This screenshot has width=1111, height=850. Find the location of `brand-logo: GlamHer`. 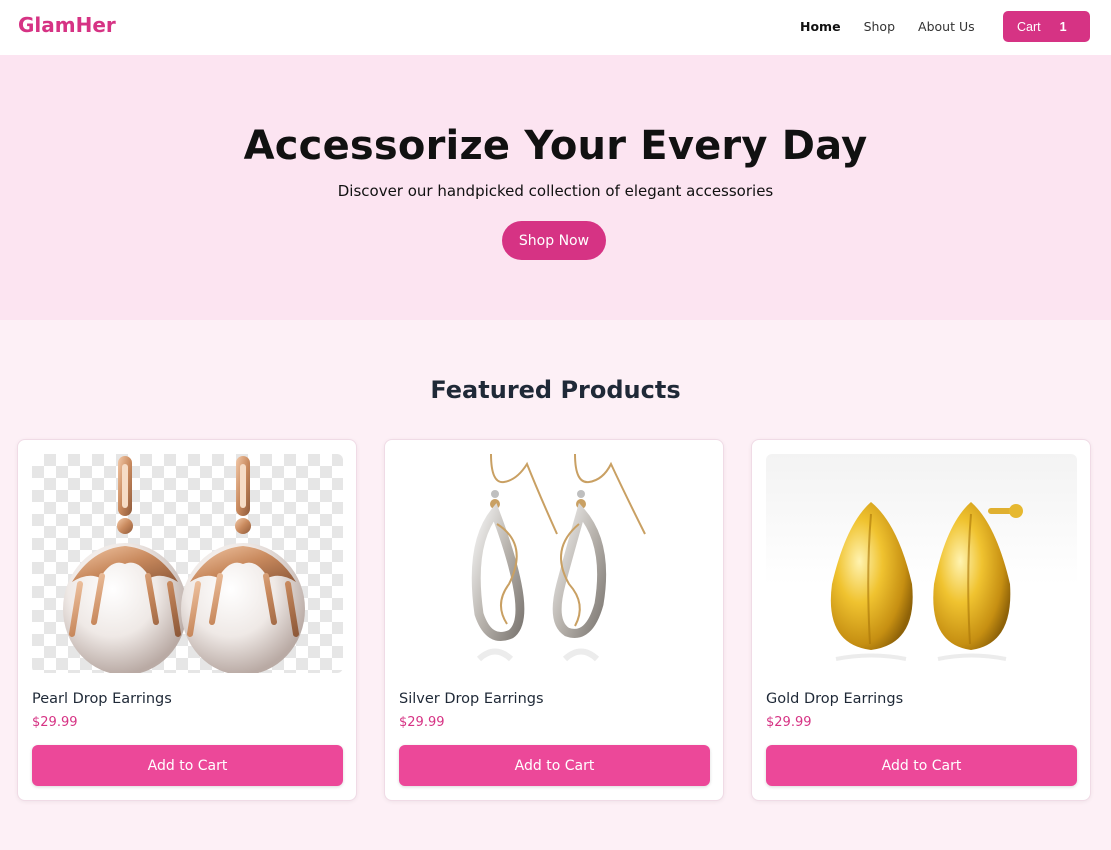

brand-logo: GlamHer is located at coordinates (67, 25).